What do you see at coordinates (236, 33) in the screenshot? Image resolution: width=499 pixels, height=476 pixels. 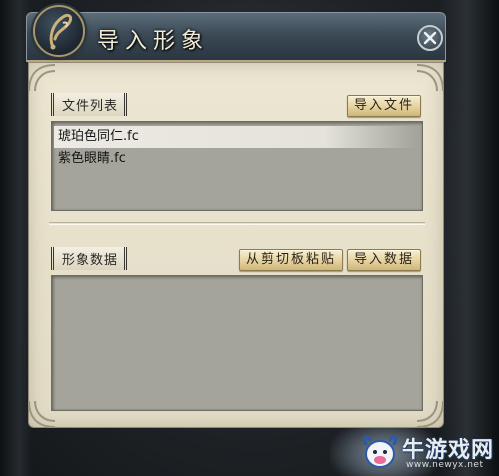 I see `title-bar: 导入形象` at bounding box center [236, 33].